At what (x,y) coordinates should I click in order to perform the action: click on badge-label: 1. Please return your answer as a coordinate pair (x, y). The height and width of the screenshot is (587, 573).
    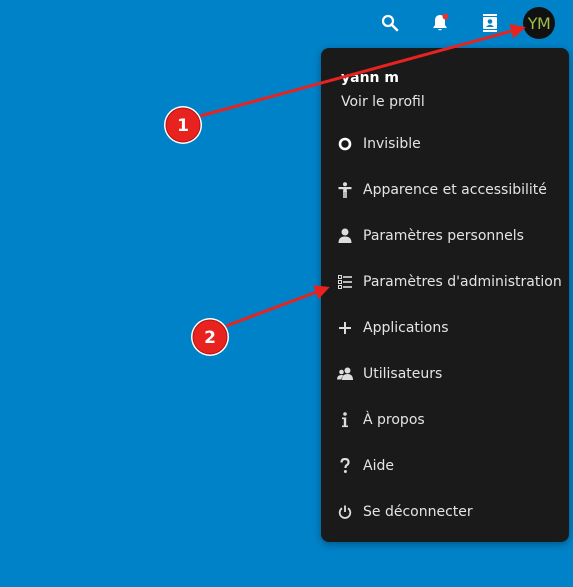
    Looking at the image, I should click on (183, 126).